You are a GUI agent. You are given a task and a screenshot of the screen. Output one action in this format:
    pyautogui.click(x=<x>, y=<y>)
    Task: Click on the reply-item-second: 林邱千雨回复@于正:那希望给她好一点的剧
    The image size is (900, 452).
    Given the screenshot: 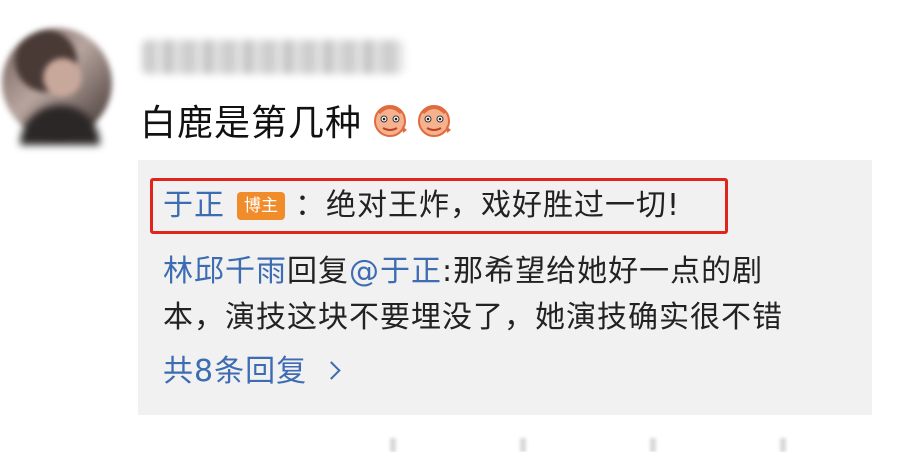 What is the action you would take?
    pyautogui.click(x=463, y=272)
    